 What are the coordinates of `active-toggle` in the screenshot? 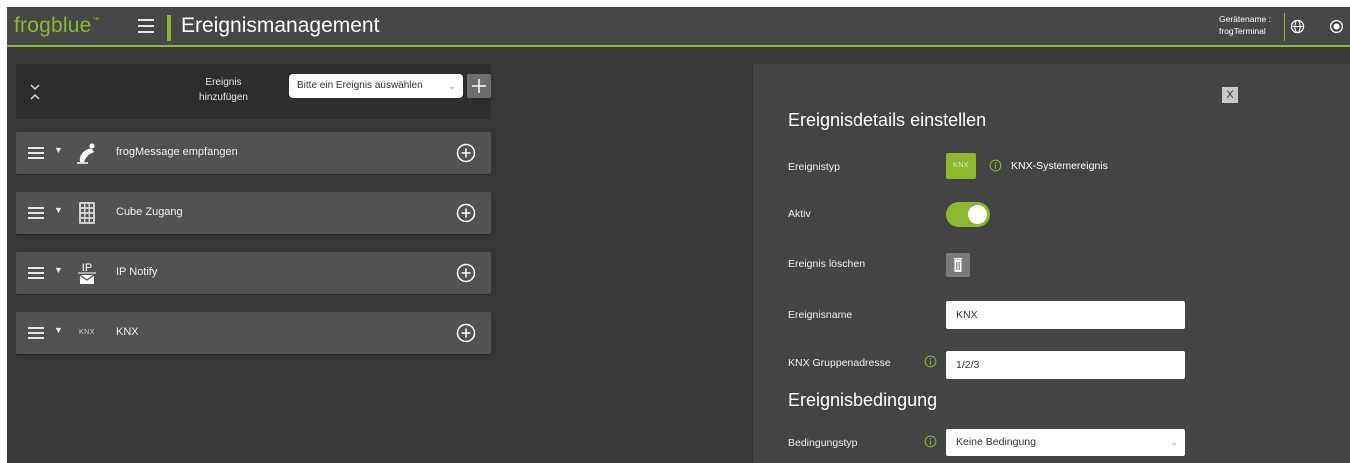 It's located at (968, 214).